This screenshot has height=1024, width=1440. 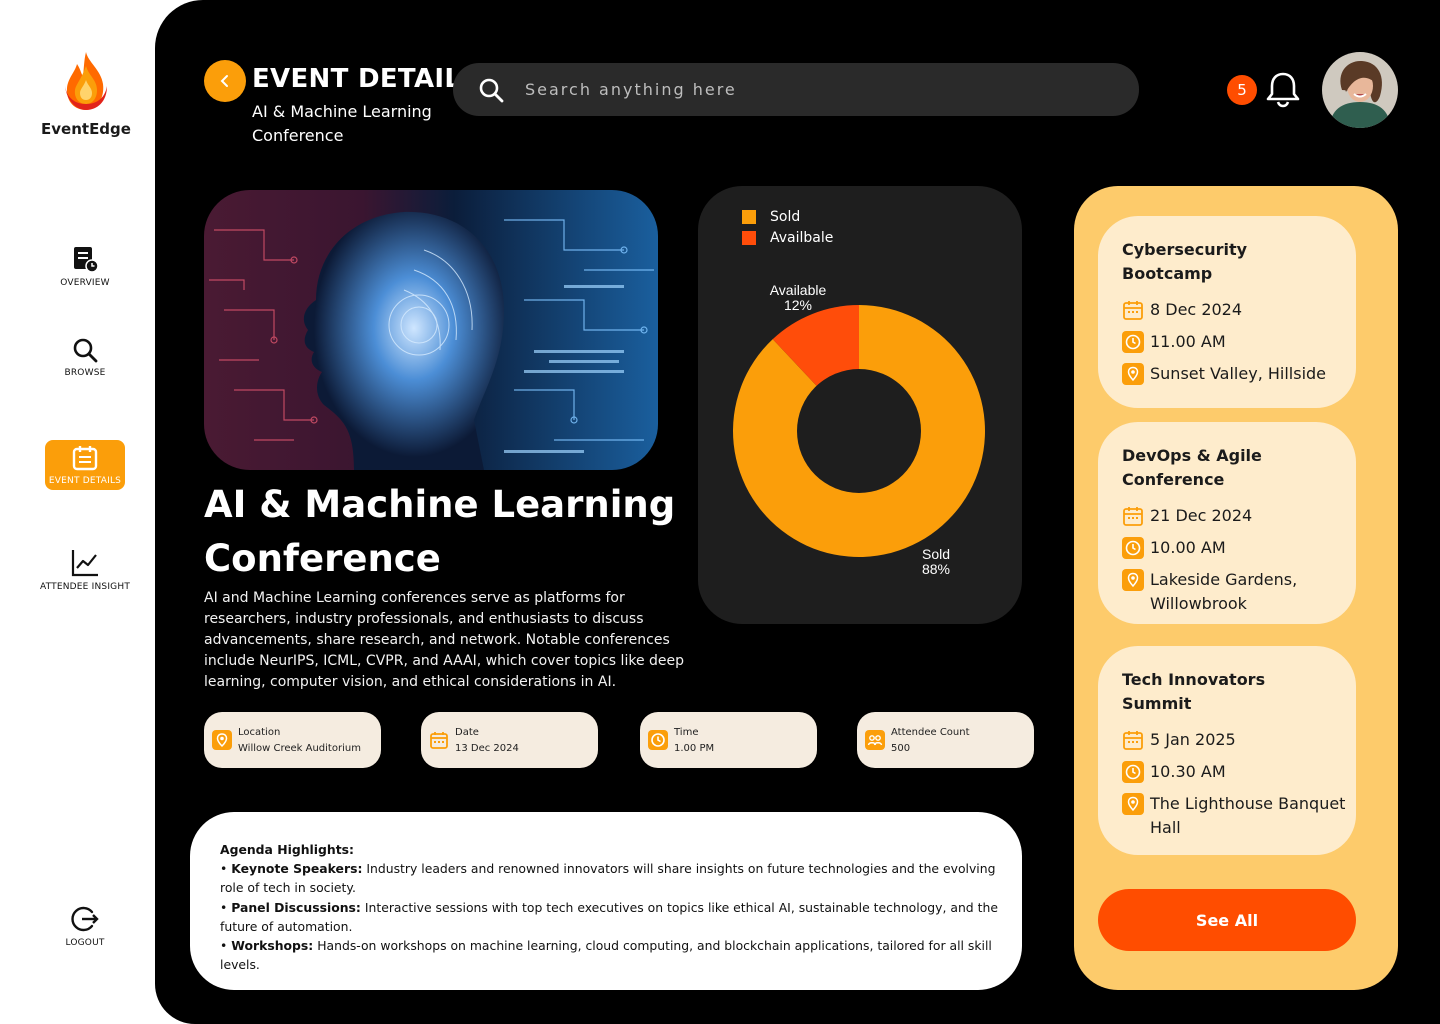 What do you see at coordinates (299, 748) in the screenshot?
I see `detail-value: Willow Creek Auditorium` at bounding box center [299, 748].